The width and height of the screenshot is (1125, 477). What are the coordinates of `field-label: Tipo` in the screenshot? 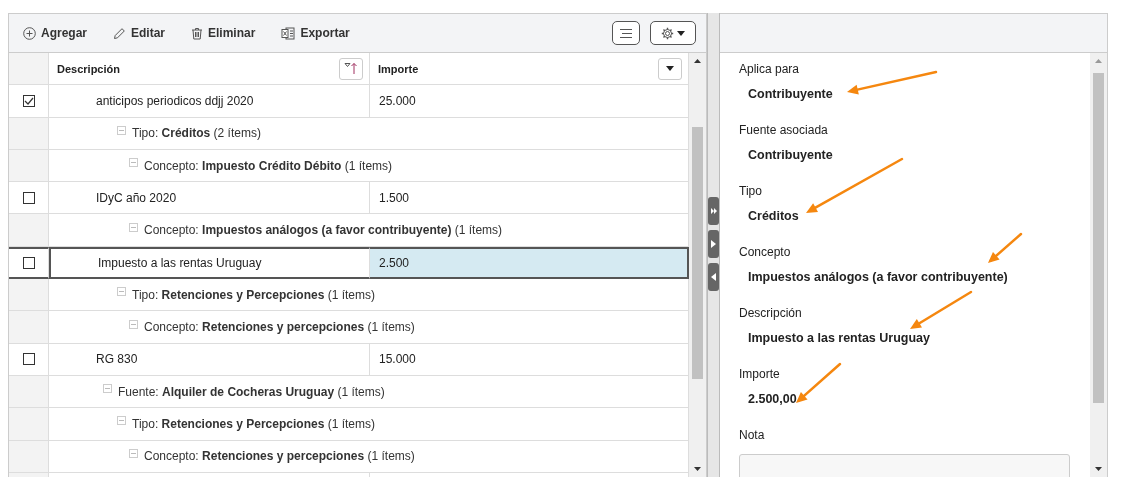 It's located at (750, 192).